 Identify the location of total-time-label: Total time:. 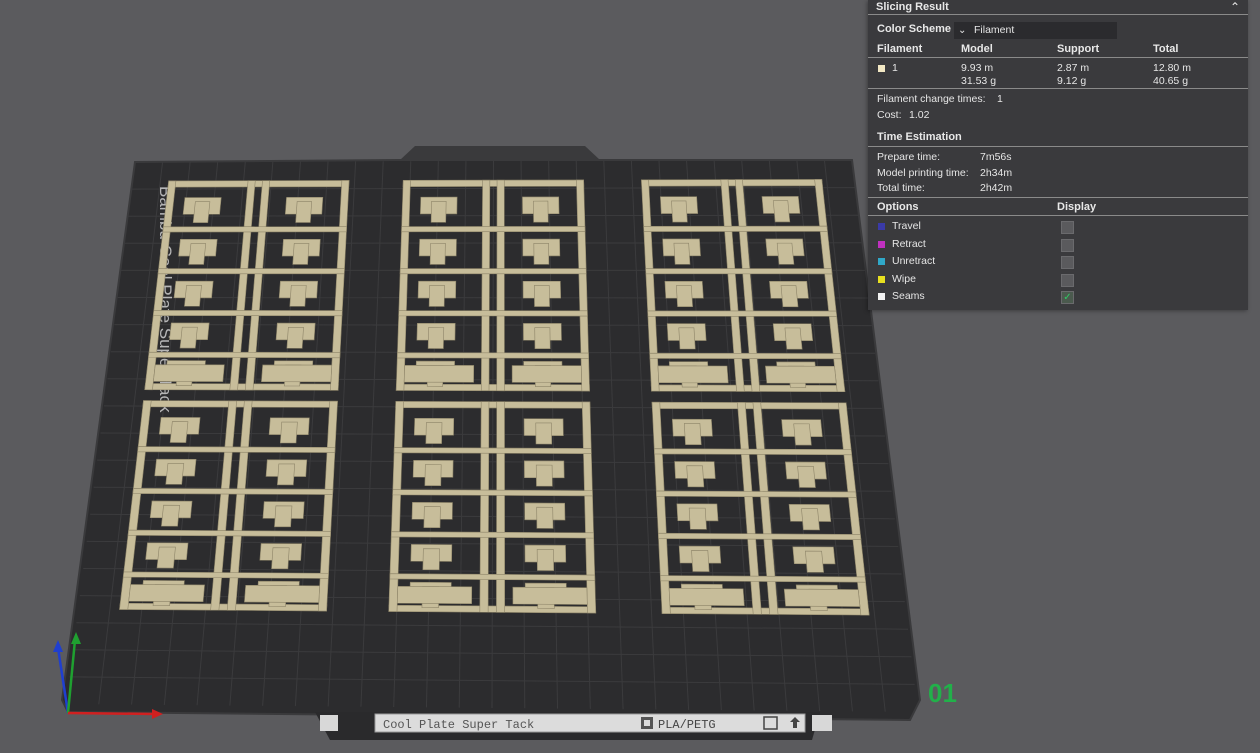
(901, 188).